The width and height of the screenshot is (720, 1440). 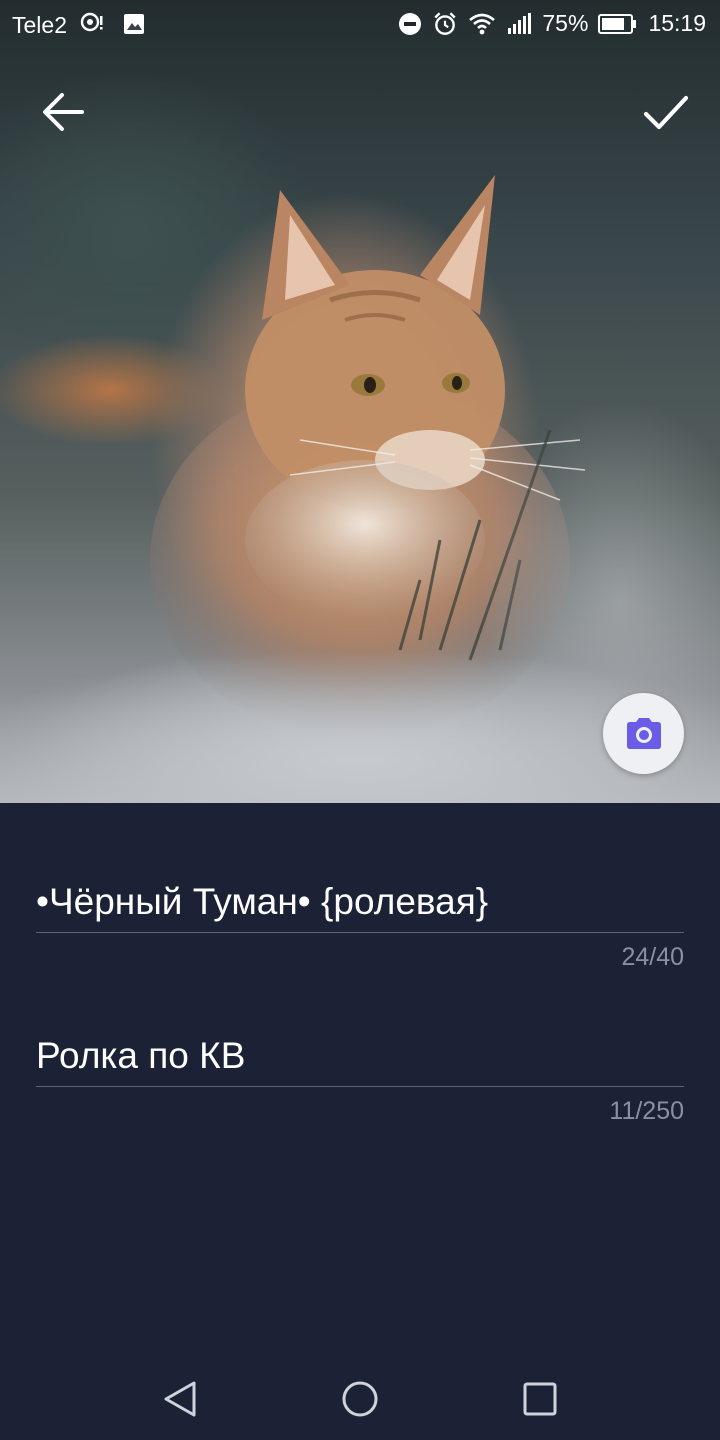 I want to click on system-nav-bar, so click(x=360, y=1397).